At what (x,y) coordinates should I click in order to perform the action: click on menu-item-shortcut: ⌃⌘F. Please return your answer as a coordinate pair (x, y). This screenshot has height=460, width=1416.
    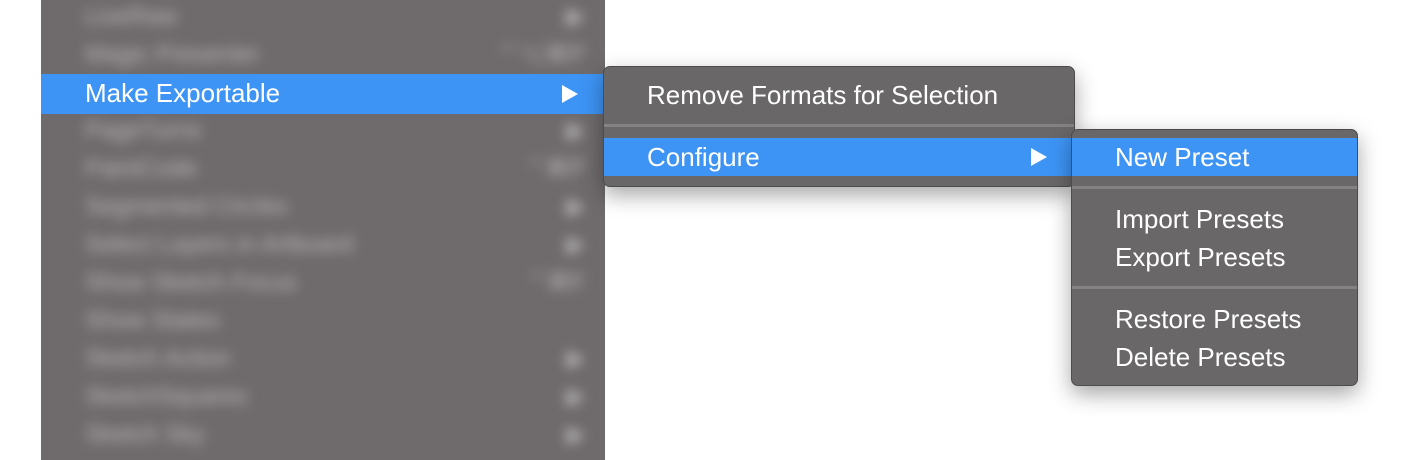
    Looking at the image, I should click on (555, 282).